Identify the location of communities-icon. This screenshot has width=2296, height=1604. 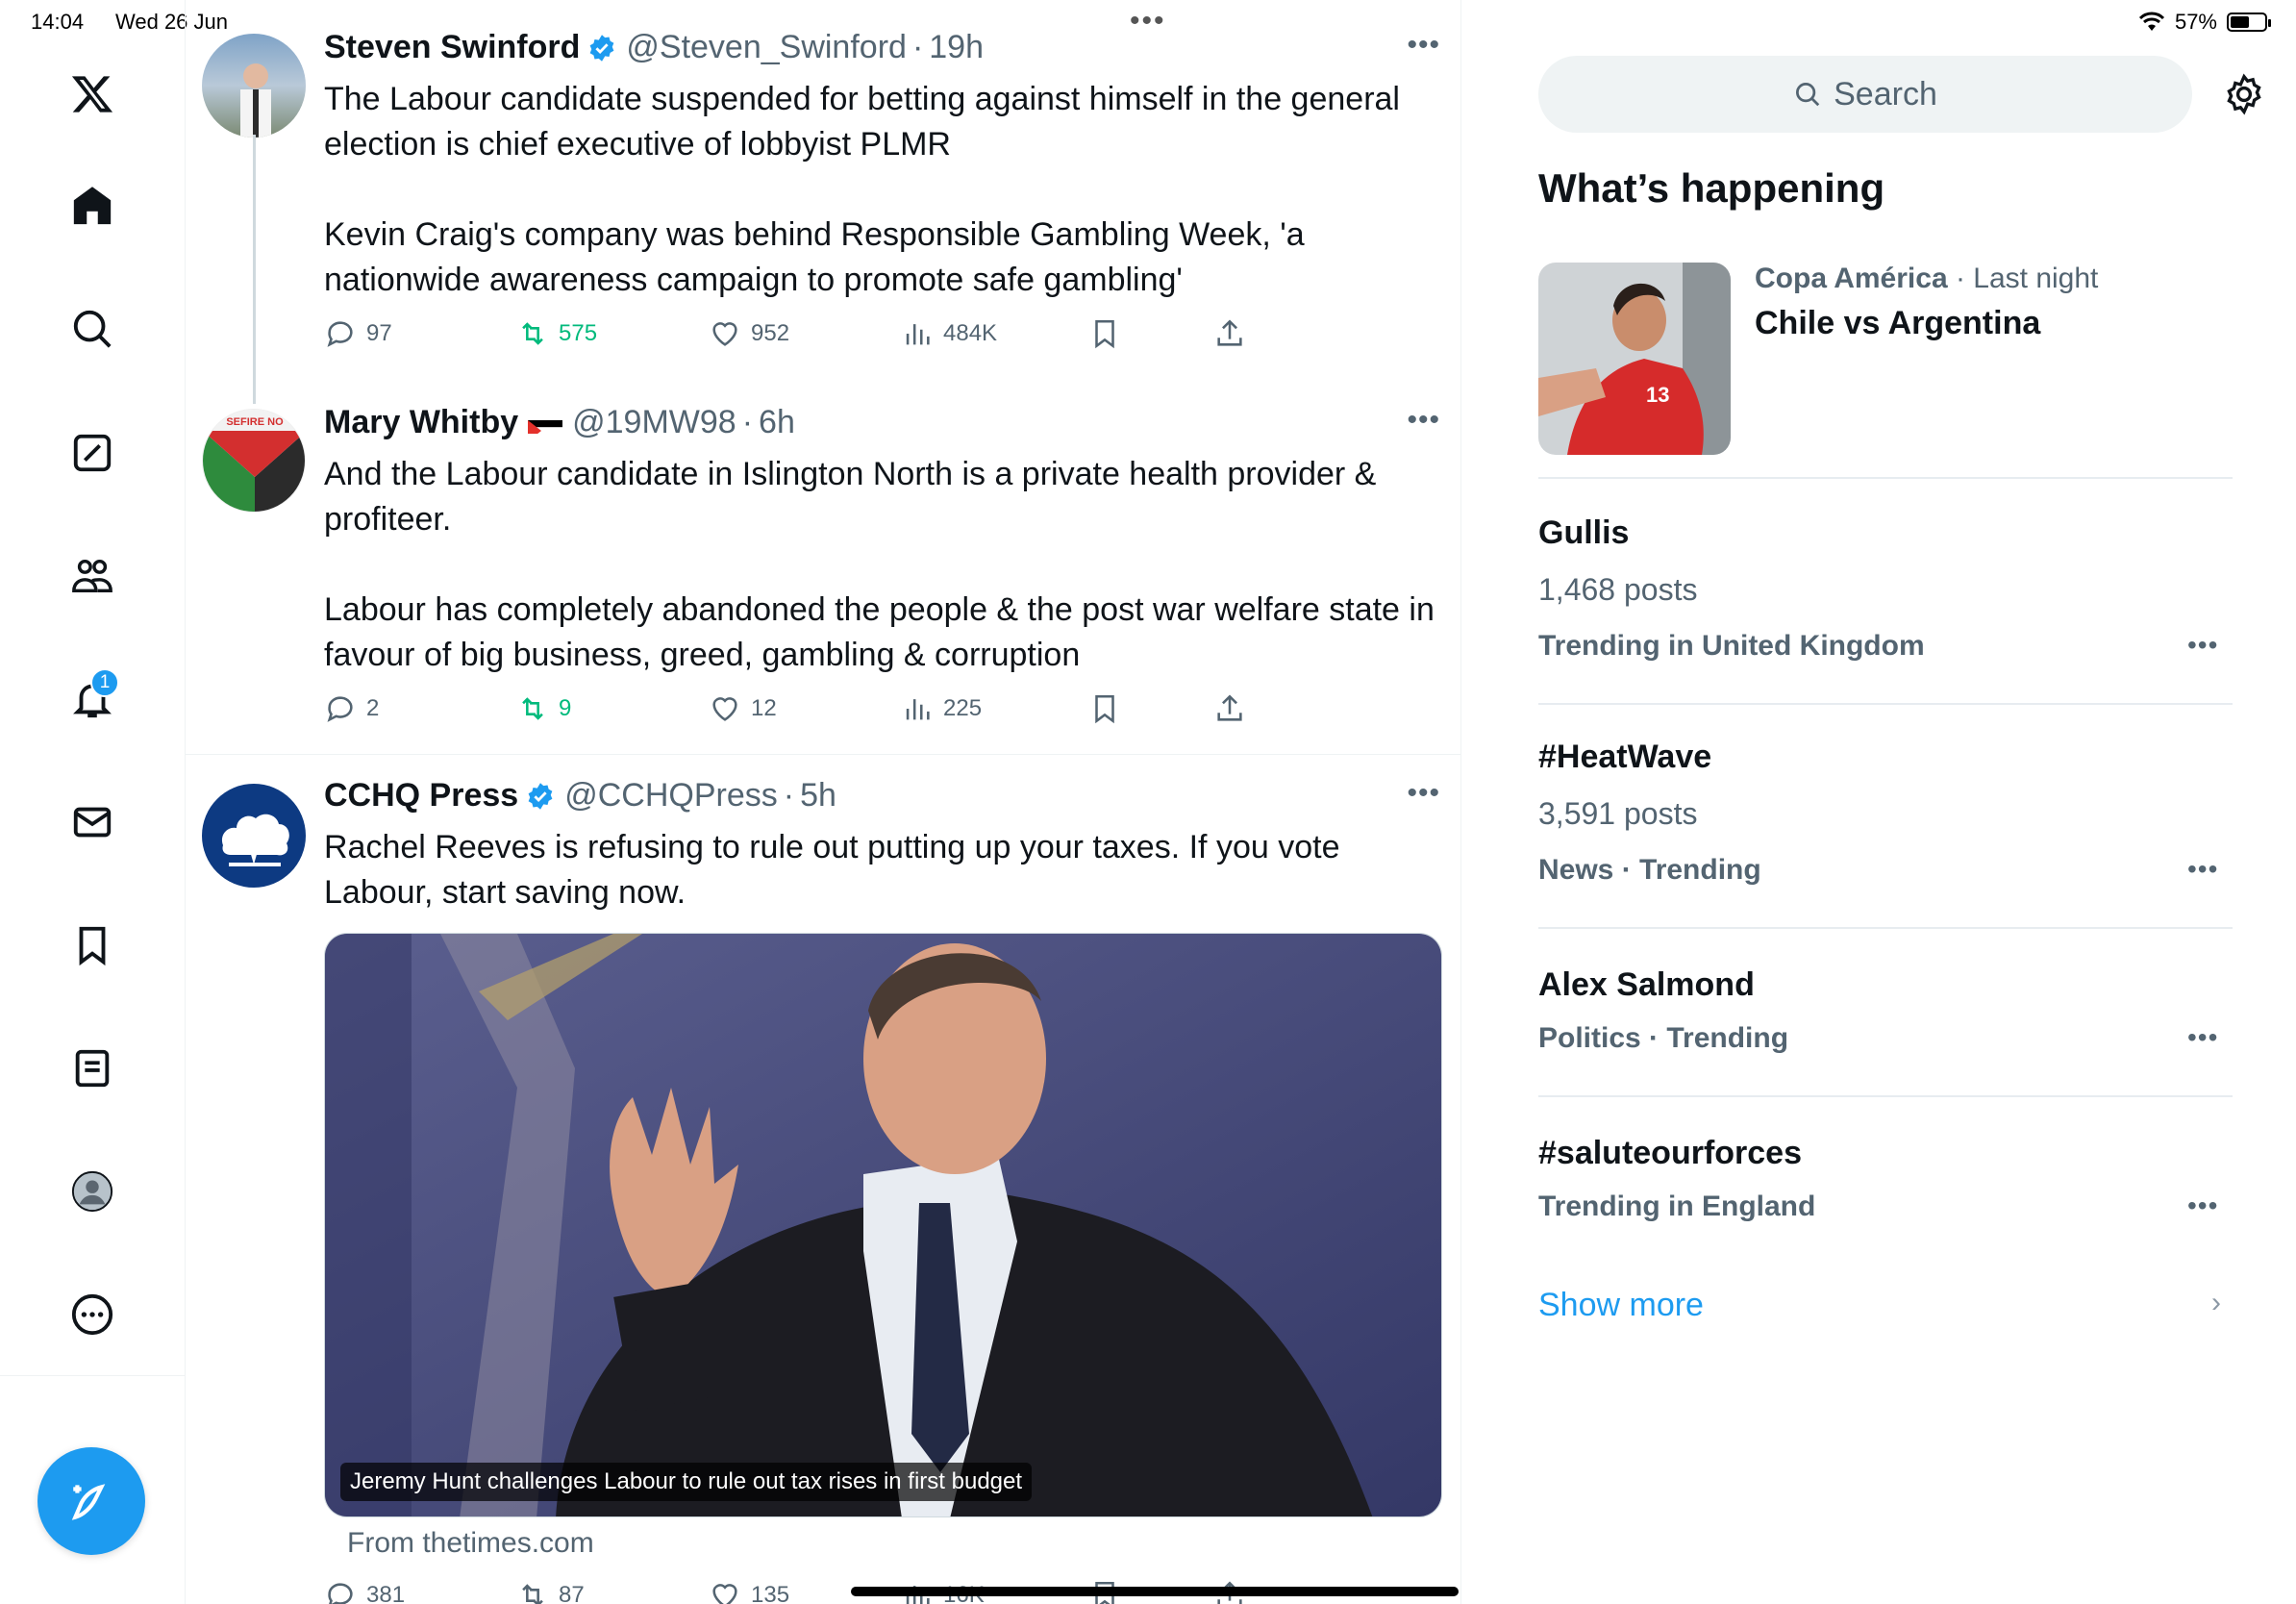
(92, 576).